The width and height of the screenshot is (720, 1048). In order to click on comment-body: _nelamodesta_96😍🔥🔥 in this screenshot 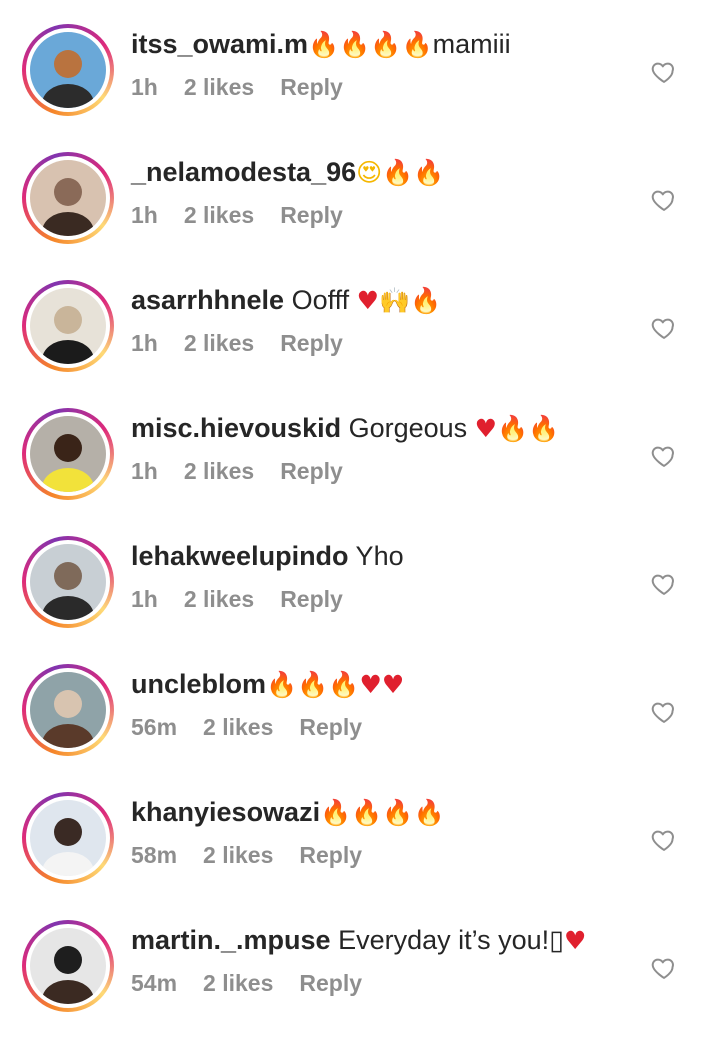, I will do `click(287, 172)`.